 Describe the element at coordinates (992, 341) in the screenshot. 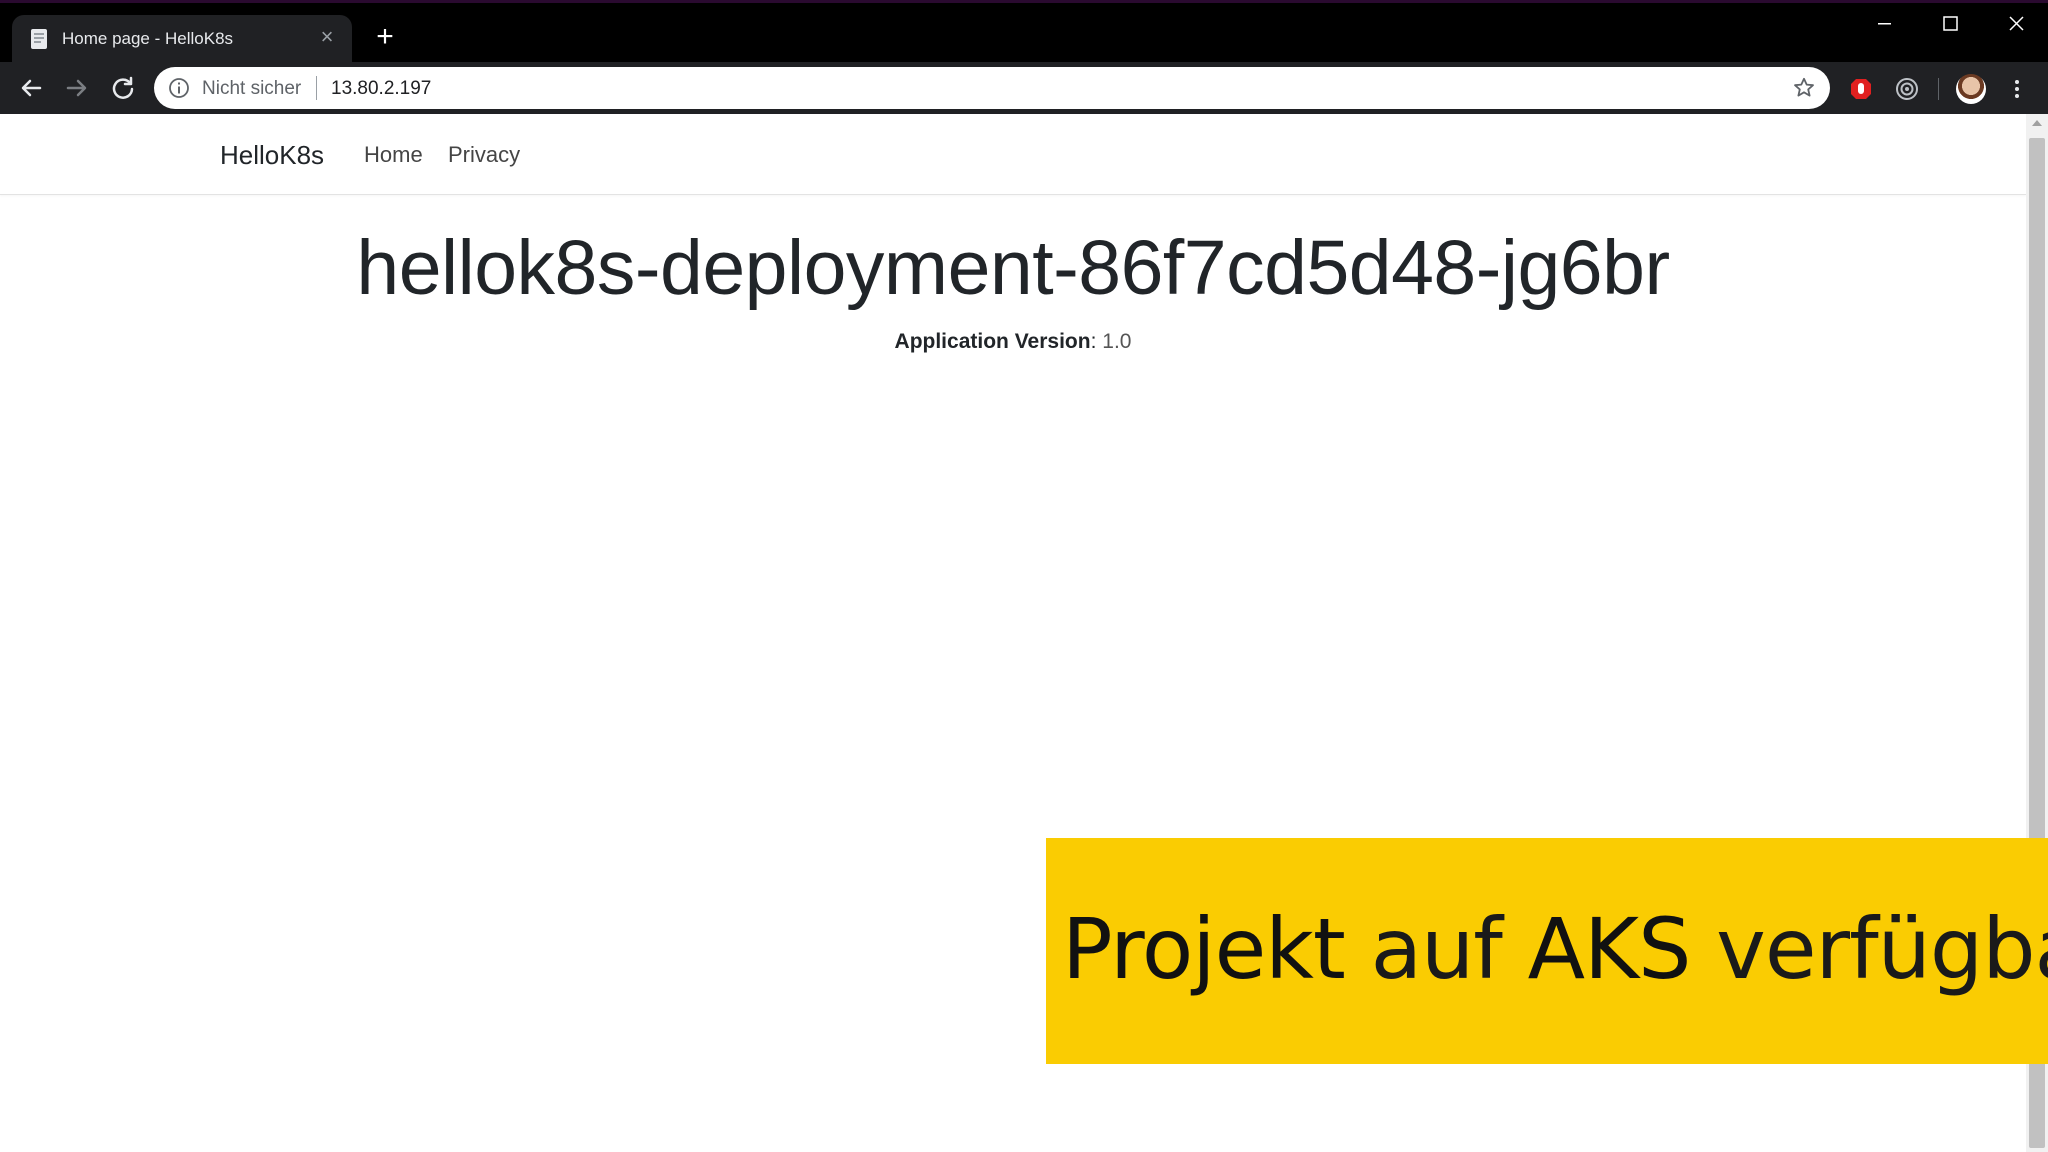

I see `version-label: Application Version` at that location.